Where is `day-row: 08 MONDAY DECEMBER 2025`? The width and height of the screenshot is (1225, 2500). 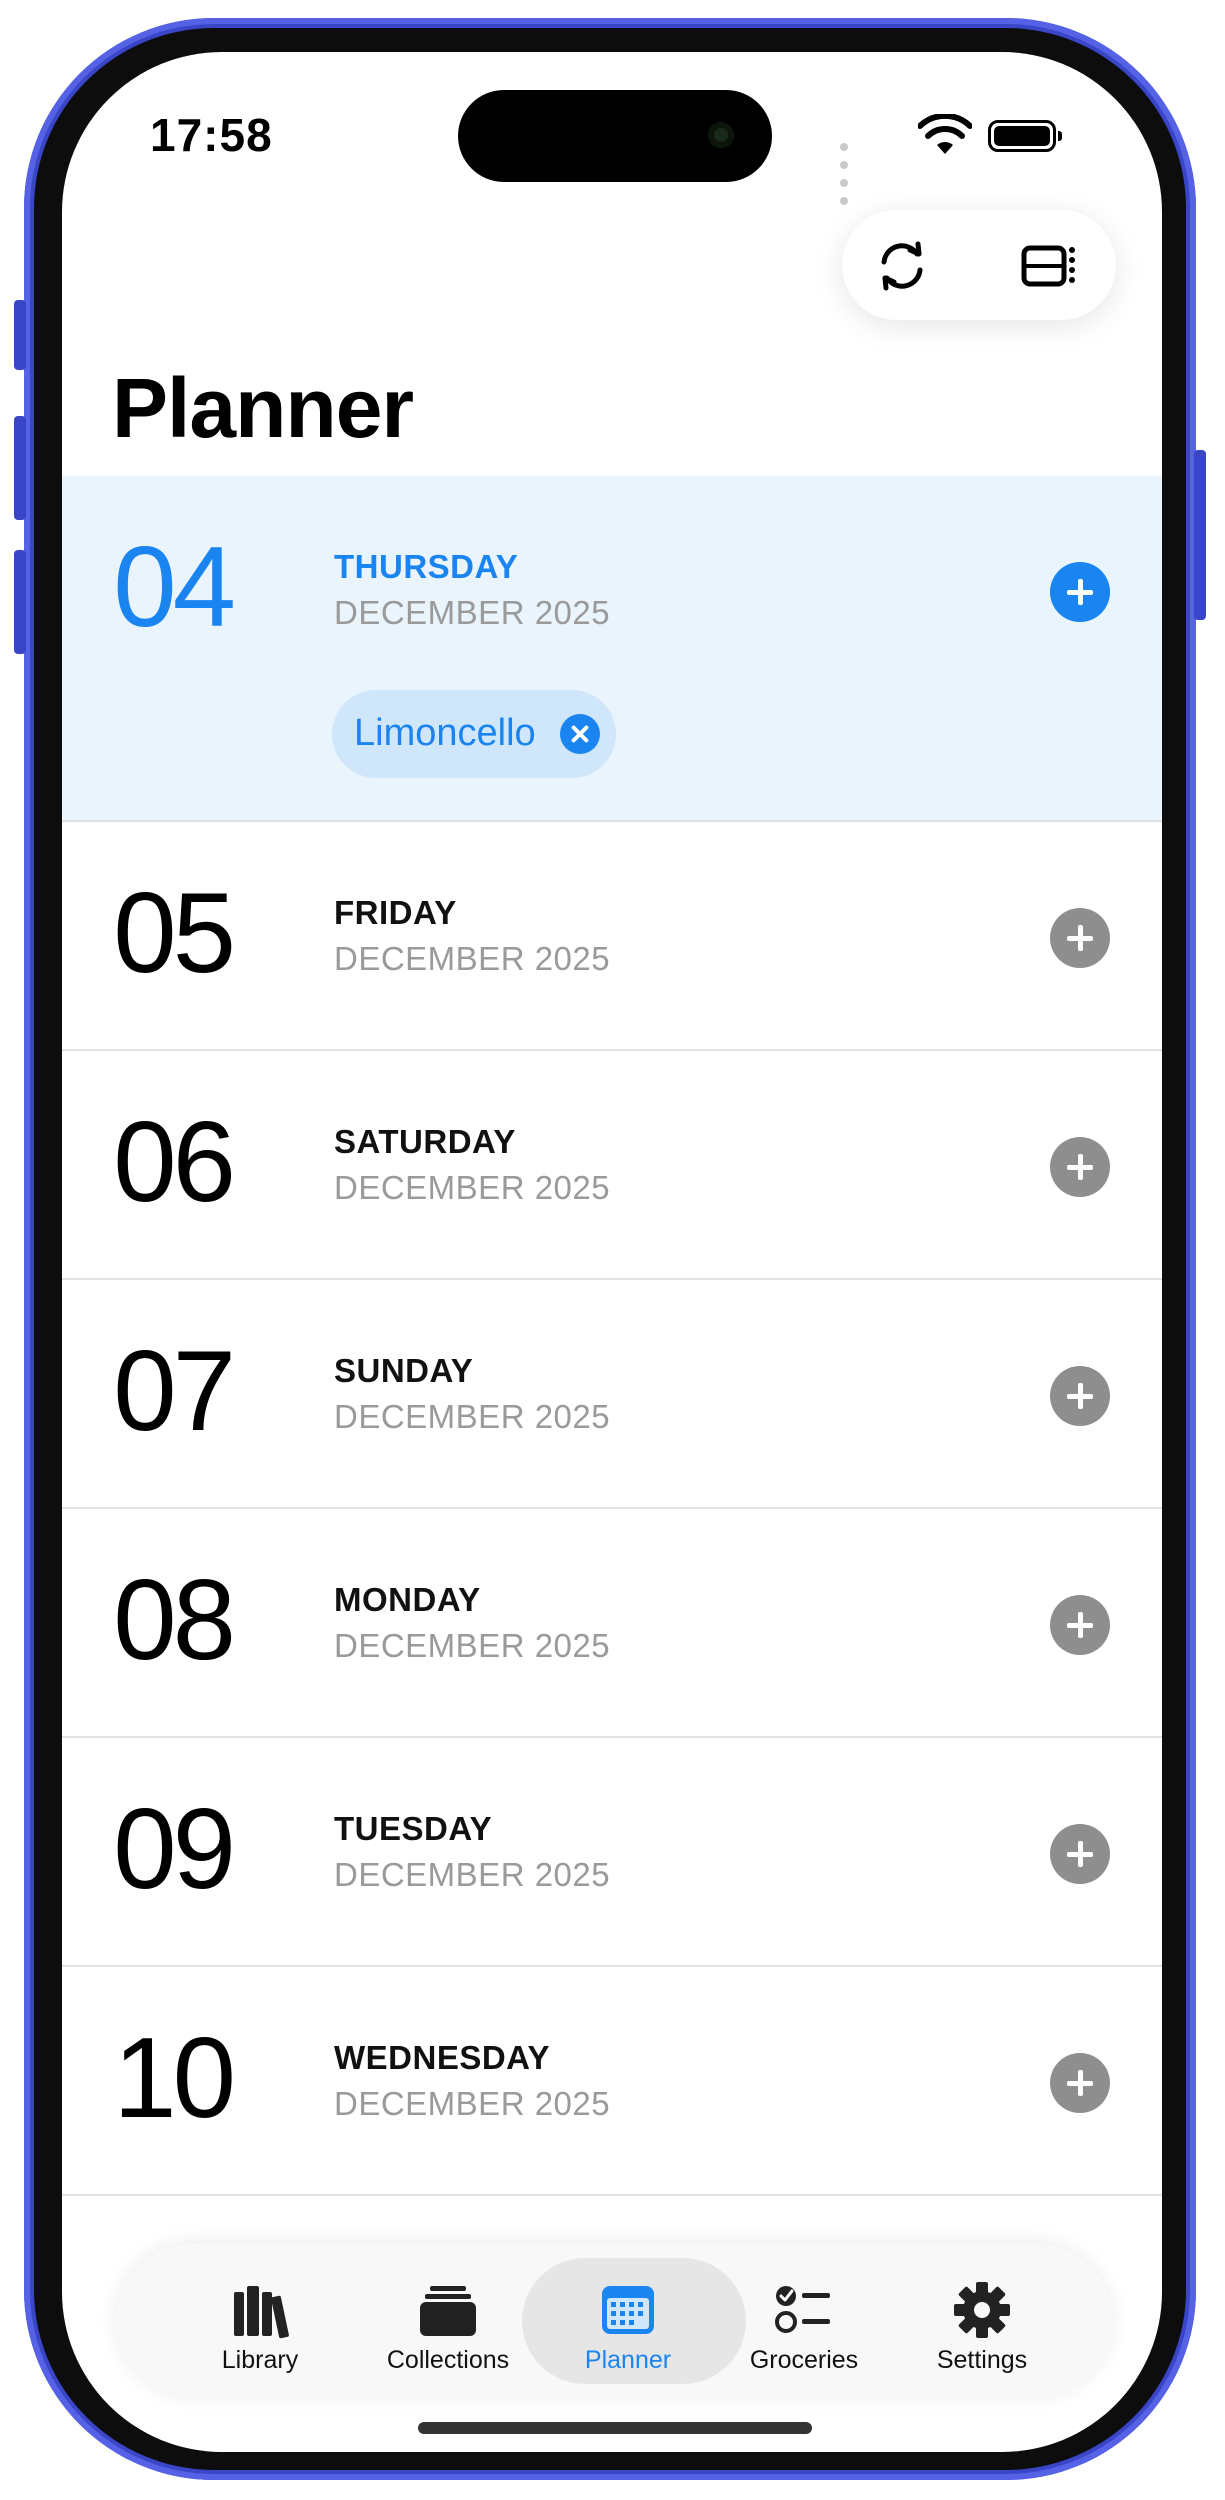 day-row: 08 MONDAY DECEMBER 2025 is located at coordinates (612, 1623).